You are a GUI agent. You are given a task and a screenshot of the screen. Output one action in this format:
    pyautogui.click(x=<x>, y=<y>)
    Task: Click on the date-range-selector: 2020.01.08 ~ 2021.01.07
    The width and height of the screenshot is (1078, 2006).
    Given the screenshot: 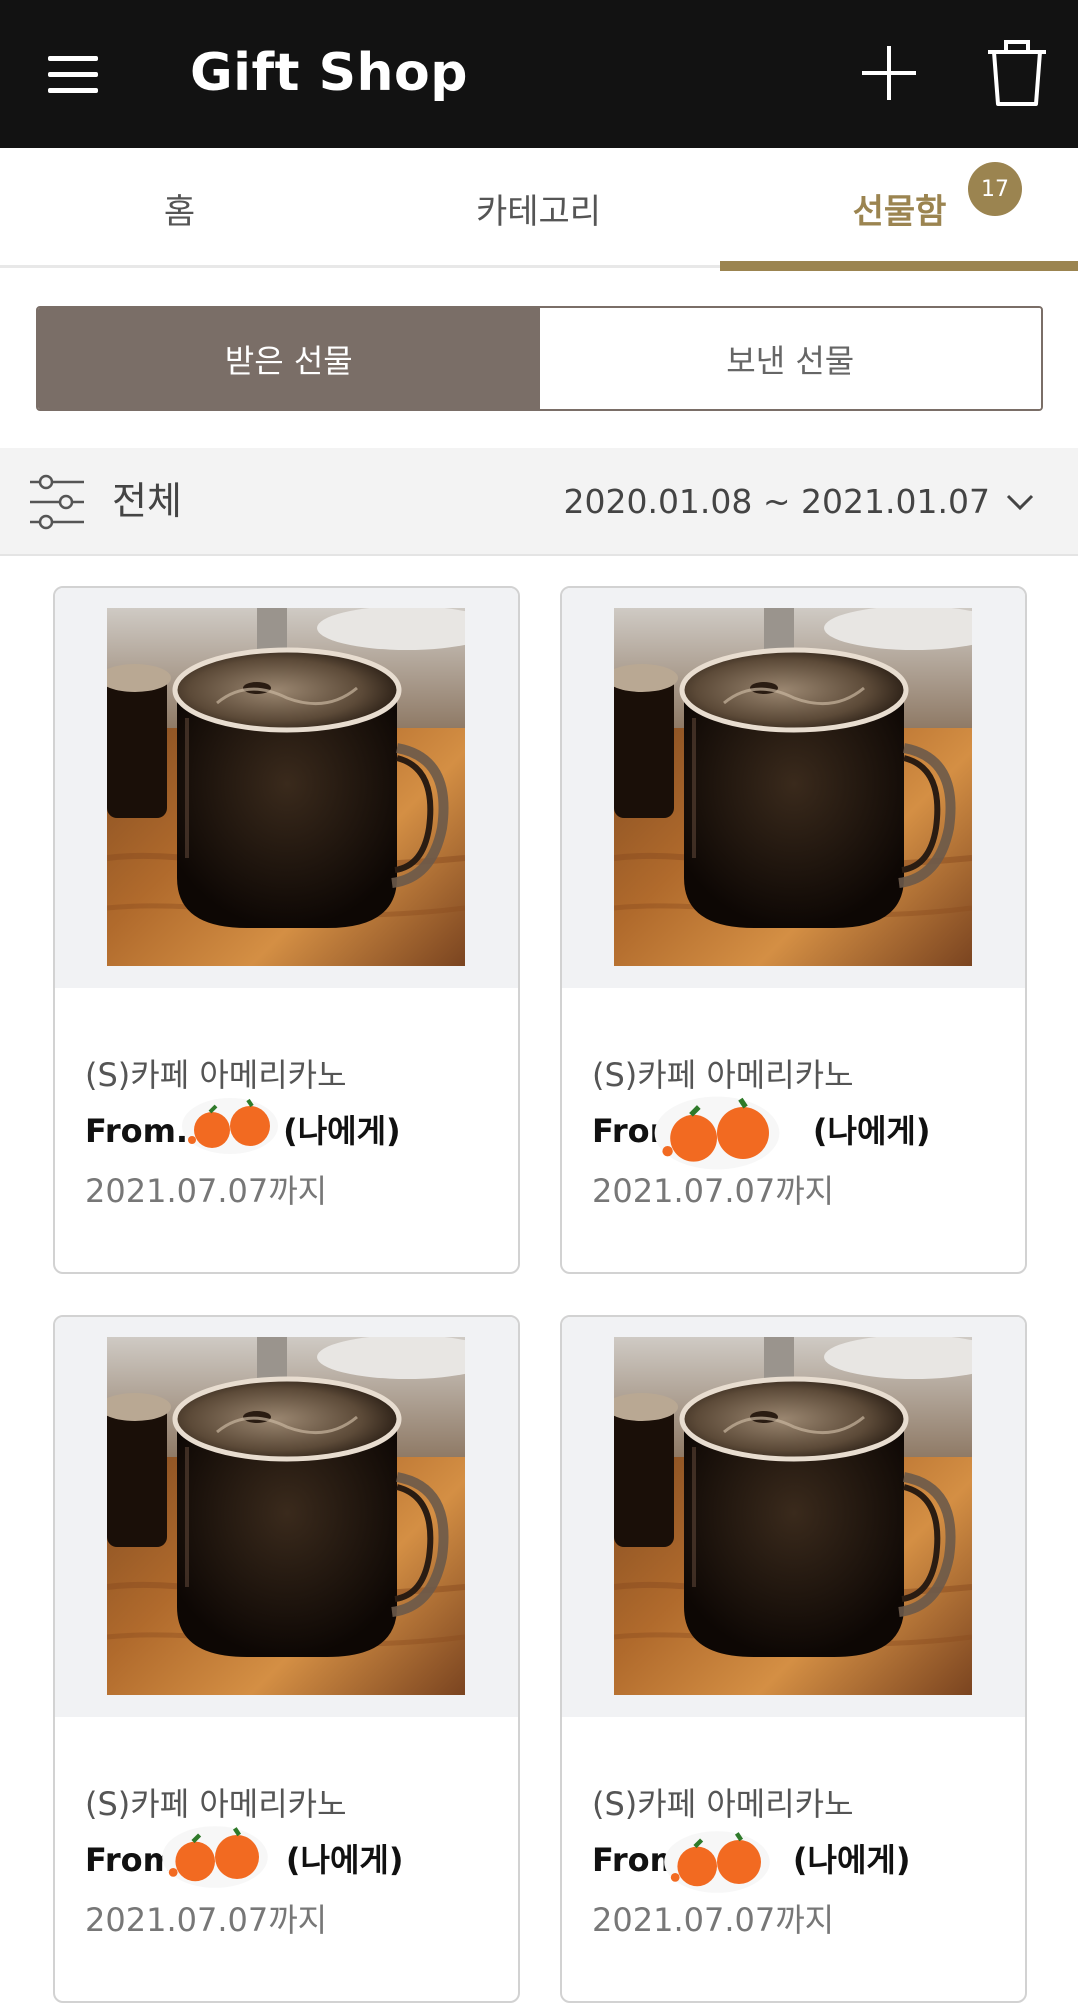 What is the action you would take?
    pyautogui.click(x=776, y=502)
    